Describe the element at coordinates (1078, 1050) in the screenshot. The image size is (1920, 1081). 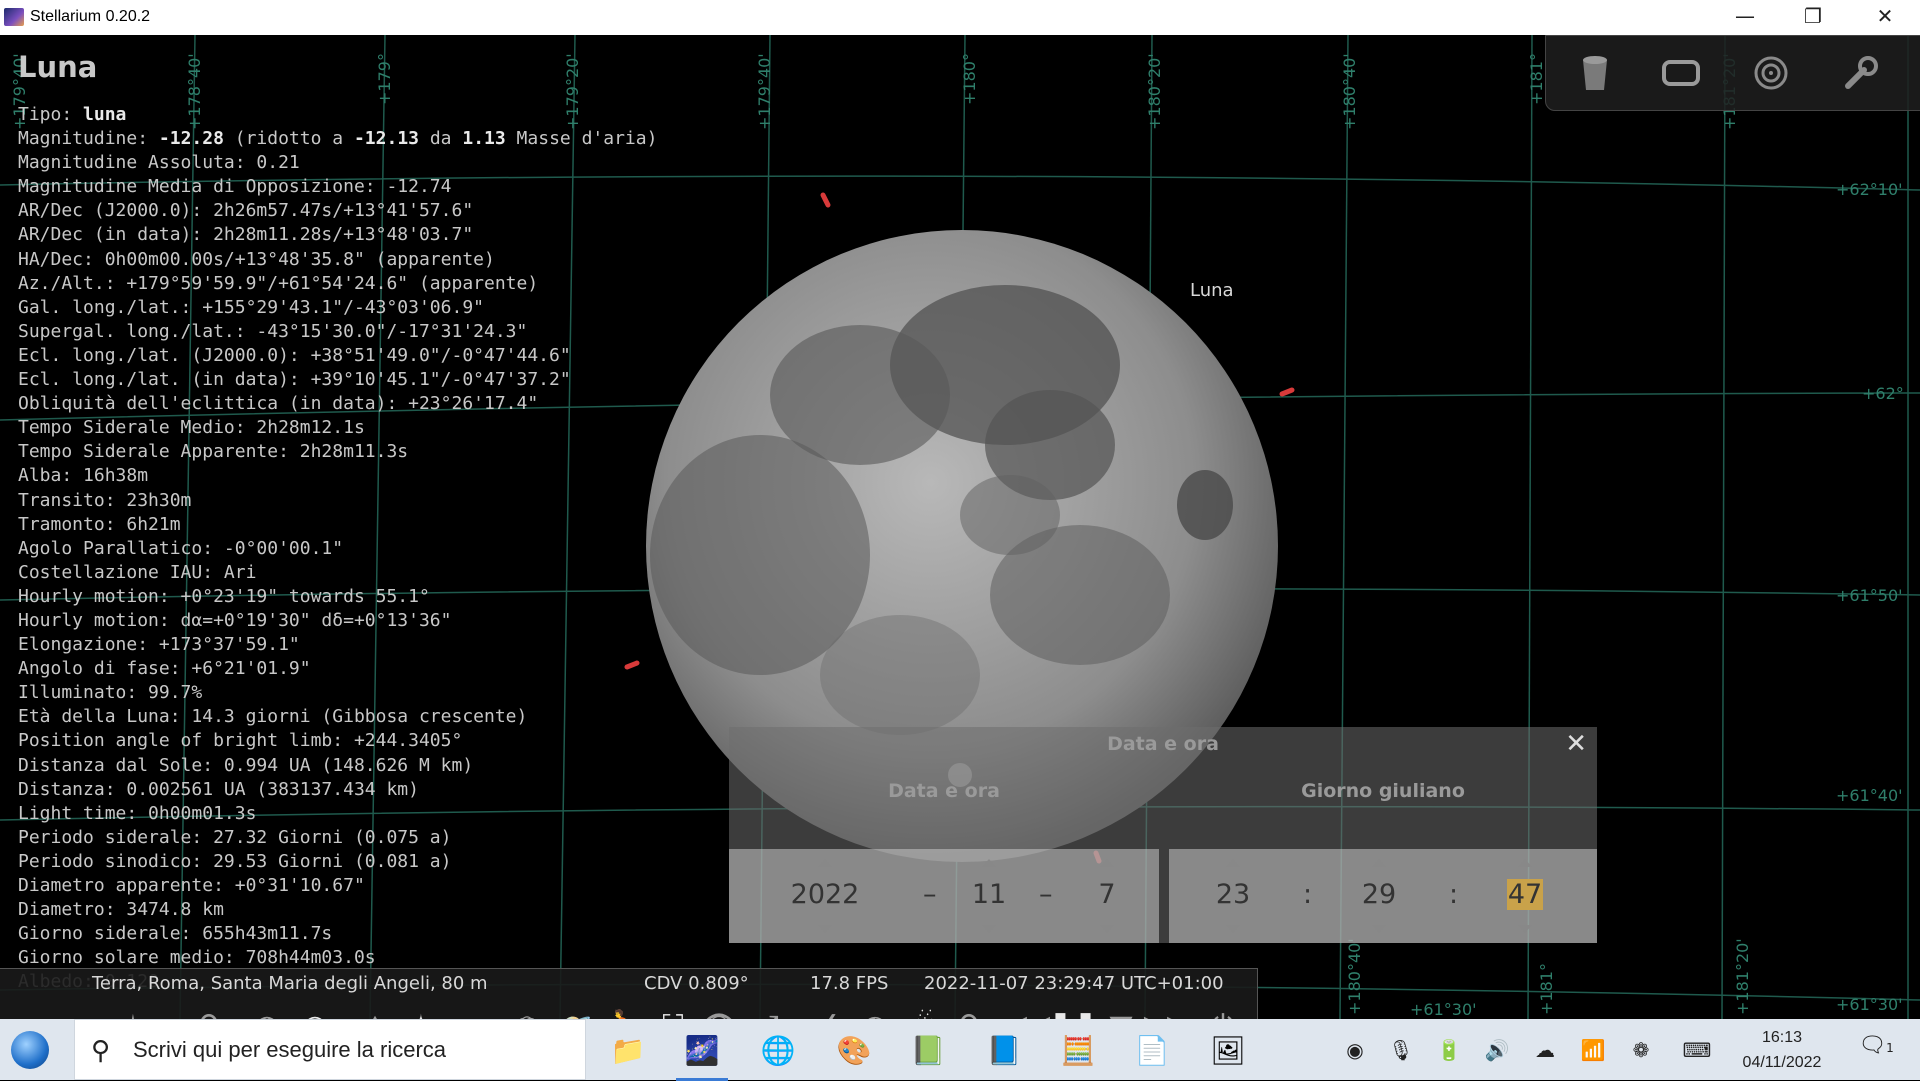
I see `calculator-icon: 🧮` at that location.